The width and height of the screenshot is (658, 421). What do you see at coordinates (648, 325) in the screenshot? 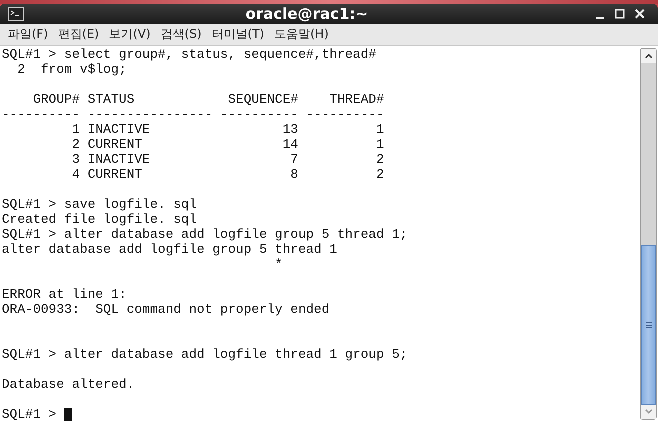
I see `scroll-thumb` at bounding box center [648, 325].